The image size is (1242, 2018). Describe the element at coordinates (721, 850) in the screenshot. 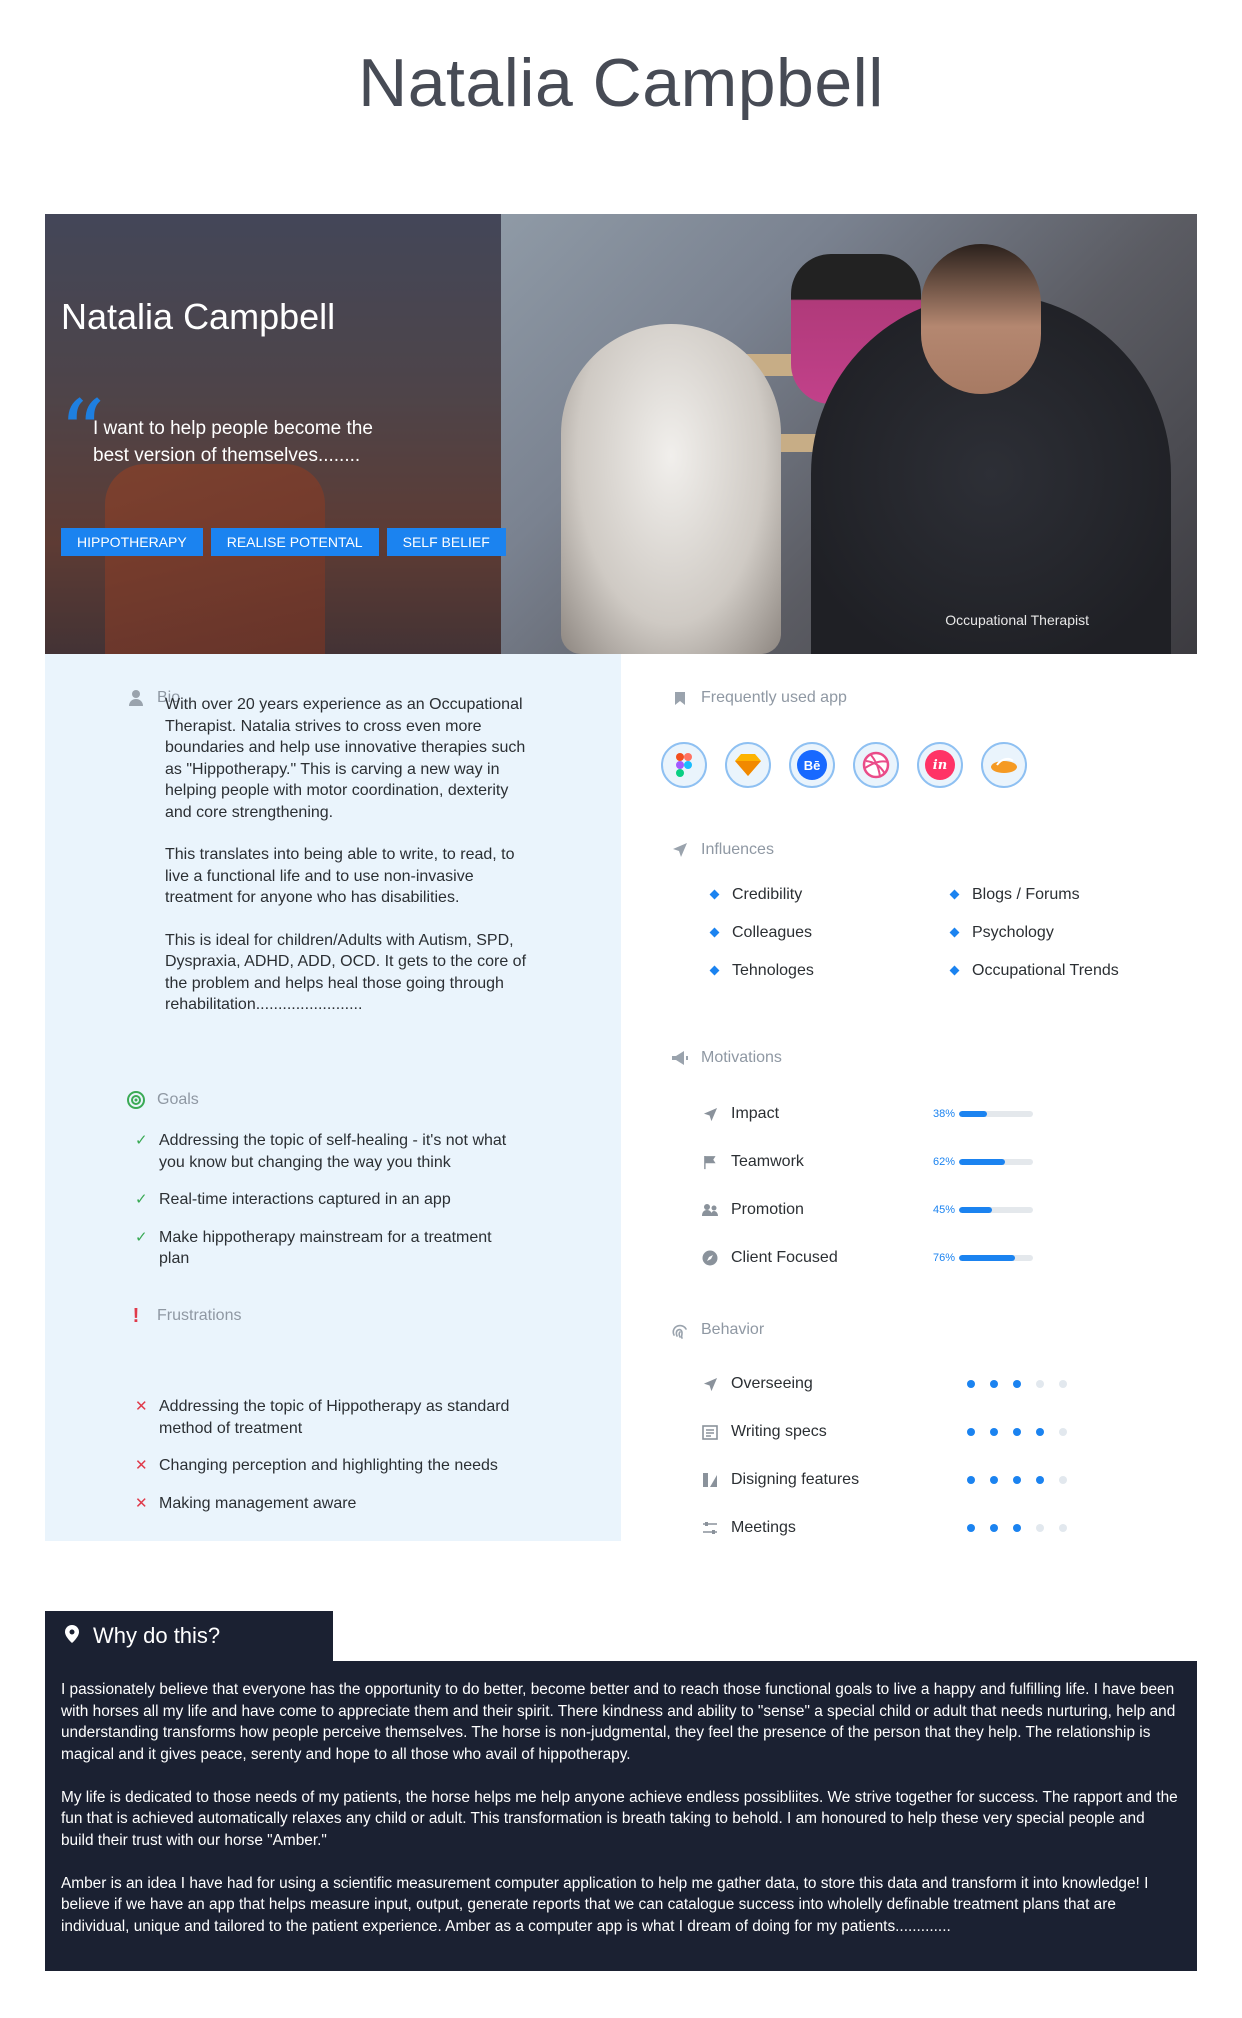

I see `influences-heading: Influences` at that location.